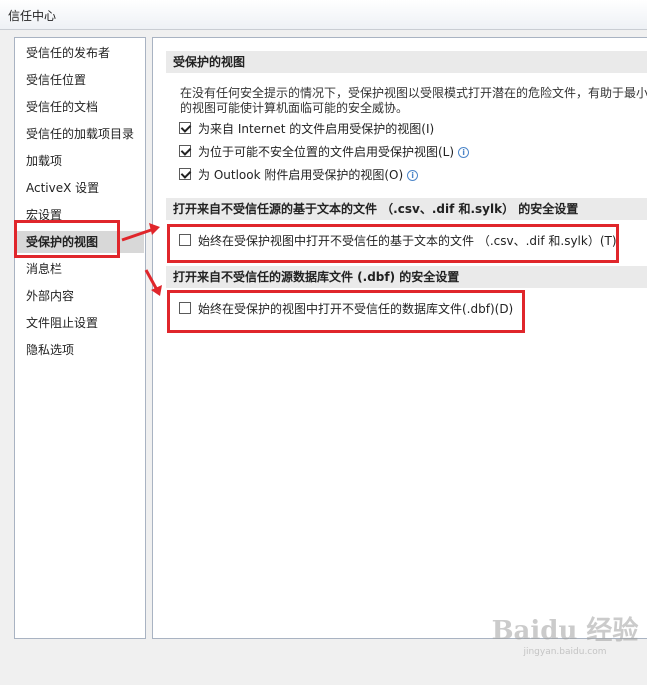 The width and height of the screenshot is (647, 685). Describe the element at coordinates (138, 234) in the screenshot. I see `arrow-to-text-files` at that location.